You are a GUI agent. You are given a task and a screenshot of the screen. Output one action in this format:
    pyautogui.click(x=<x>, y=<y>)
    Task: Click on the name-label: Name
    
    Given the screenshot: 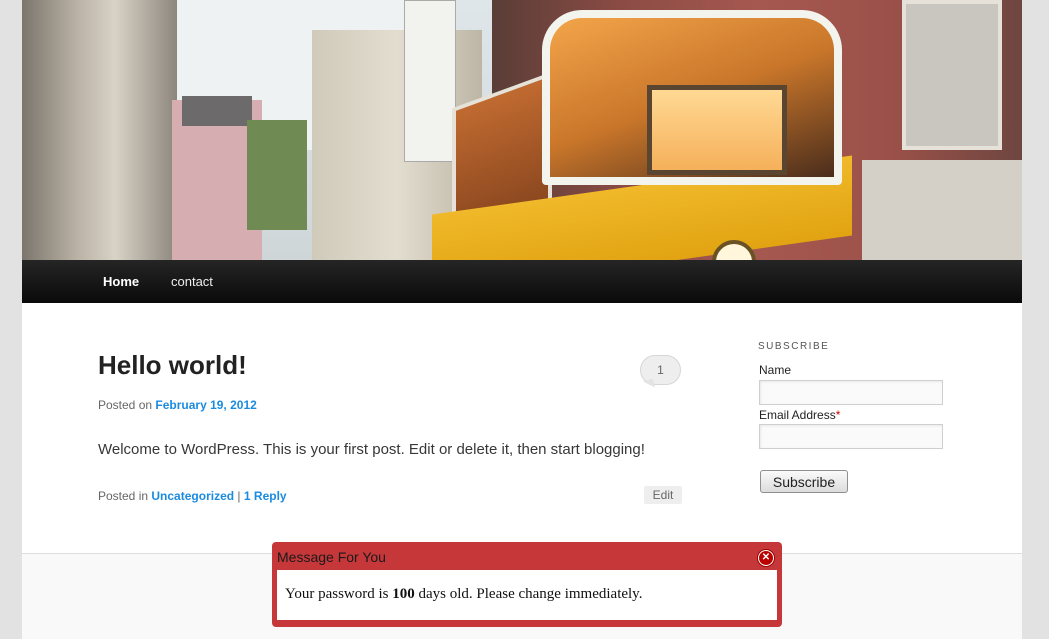 What is the action you would take?
    pyautogui.click(x=775, y=370)
    